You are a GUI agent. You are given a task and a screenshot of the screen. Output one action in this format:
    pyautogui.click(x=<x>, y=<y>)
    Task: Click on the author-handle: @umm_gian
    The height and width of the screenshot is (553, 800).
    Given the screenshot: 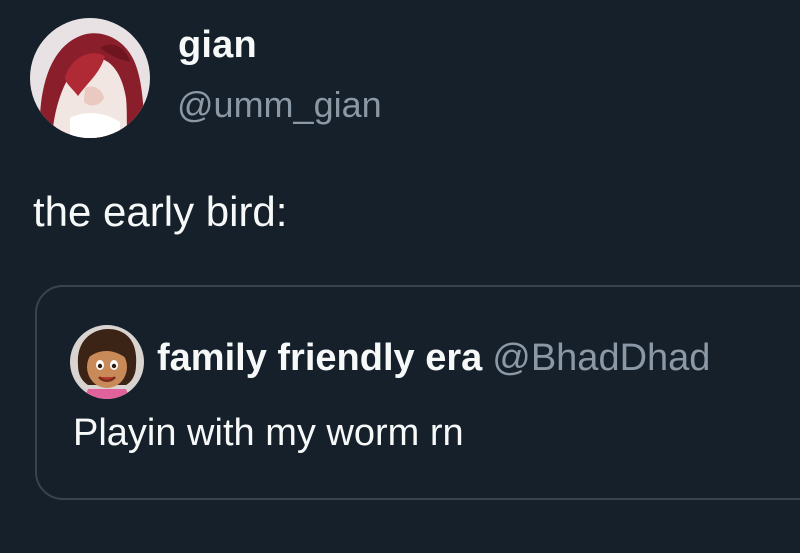 What is the action you would take?
    pyautogui.click(x=279, y=105)
    